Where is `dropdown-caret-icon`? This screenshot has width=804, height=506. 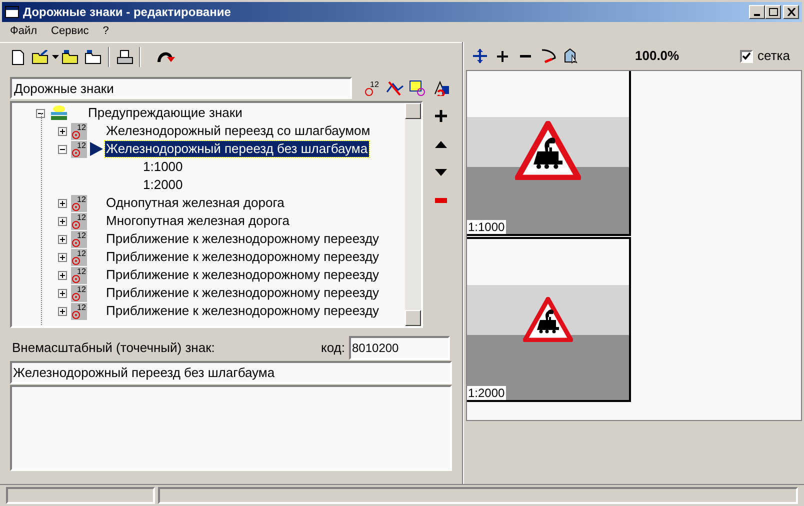
dropdown-caret-icon is located at coordinates (55, 57).